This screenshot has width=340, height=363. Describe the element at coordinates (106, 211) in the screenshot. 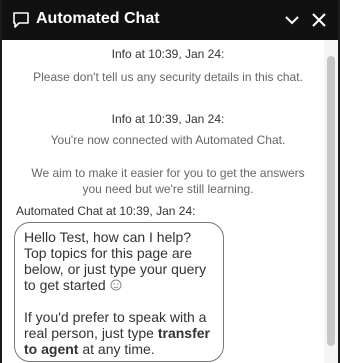

I see `bot-sender-meta: Automated Chat at 10:39, Jan 24:` at that location.